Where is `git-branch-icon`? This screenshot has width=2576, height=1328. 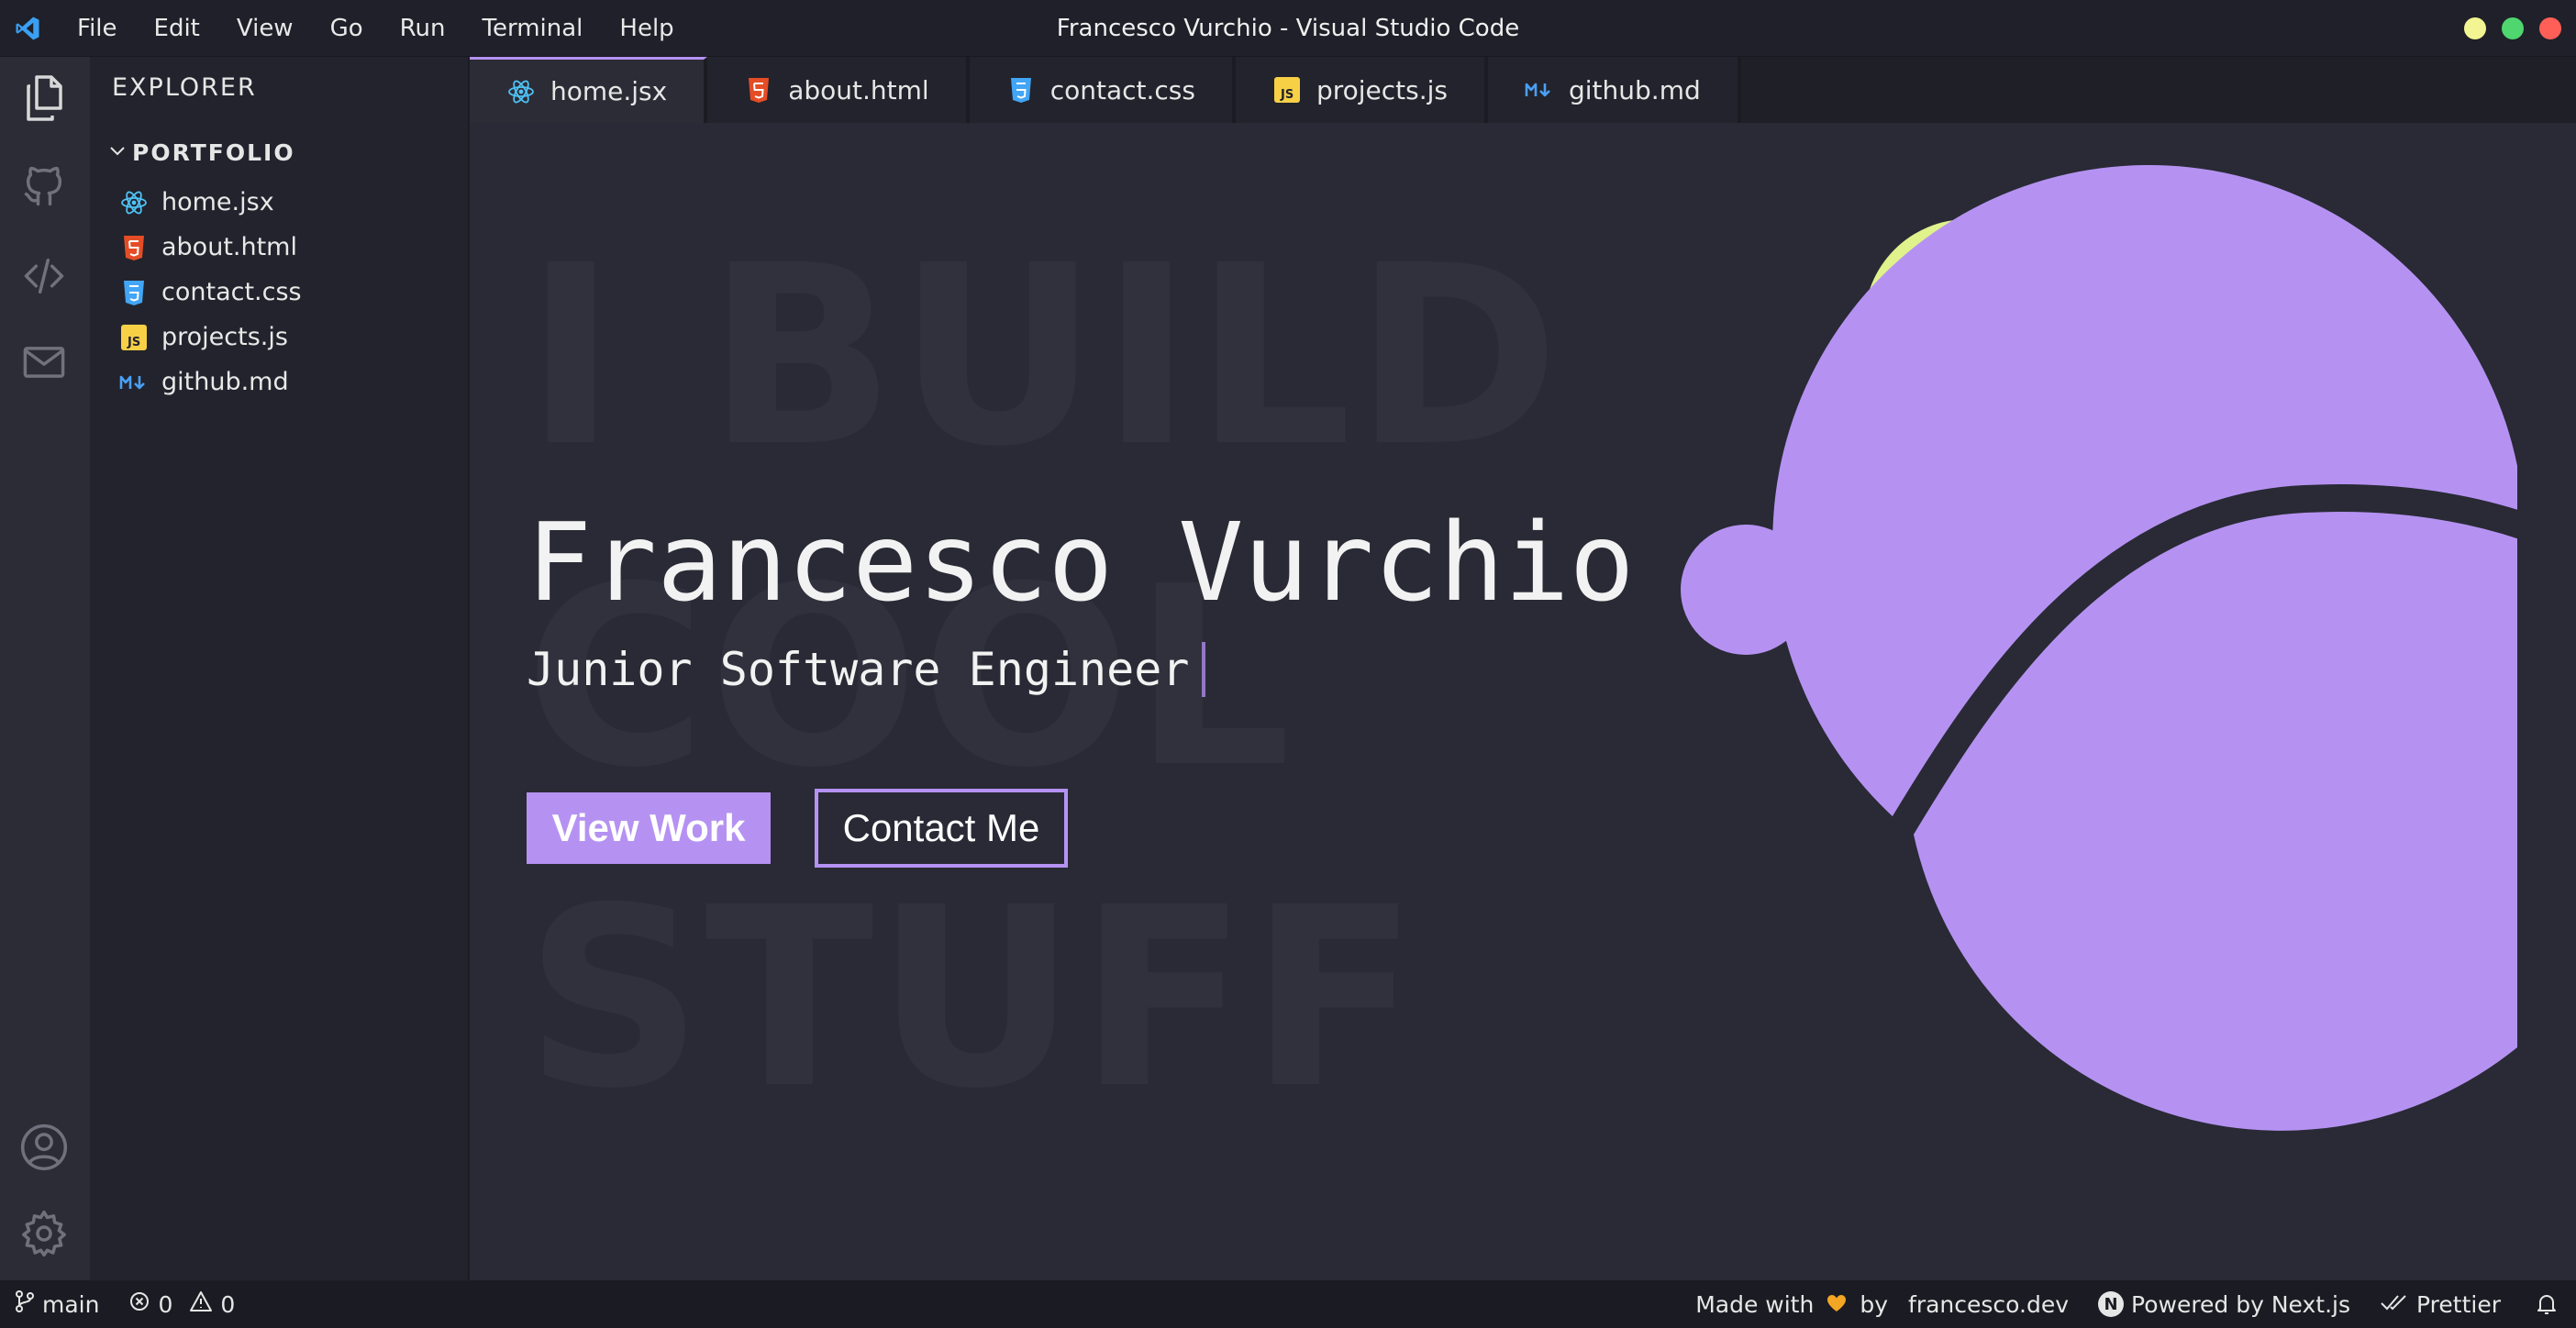 git-branch-icon is located at coordinates (25, 1304).